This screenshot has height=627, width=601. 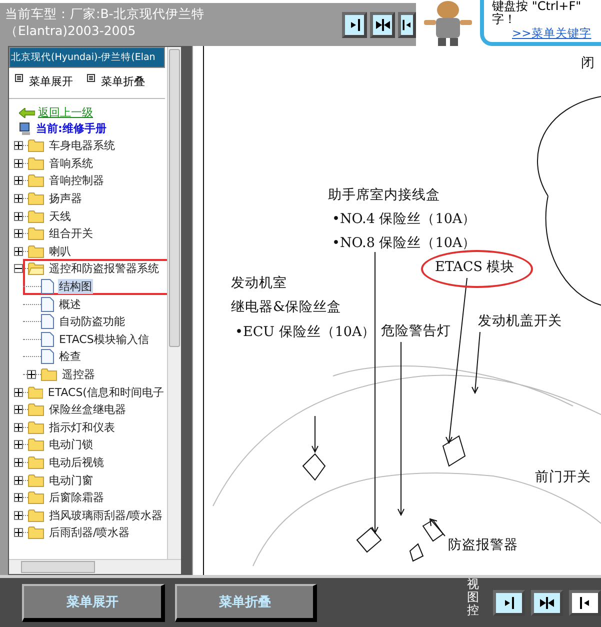 I want to click on tree-item: 音响系统, so click(x=71, y=163).